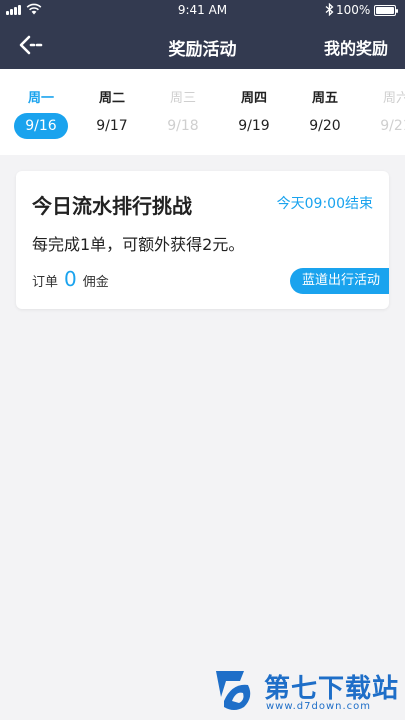  What do you see at coordinates (329, 9) in the screenshot?
I see `bluetooth-icon` at bounding box center [329, 9].